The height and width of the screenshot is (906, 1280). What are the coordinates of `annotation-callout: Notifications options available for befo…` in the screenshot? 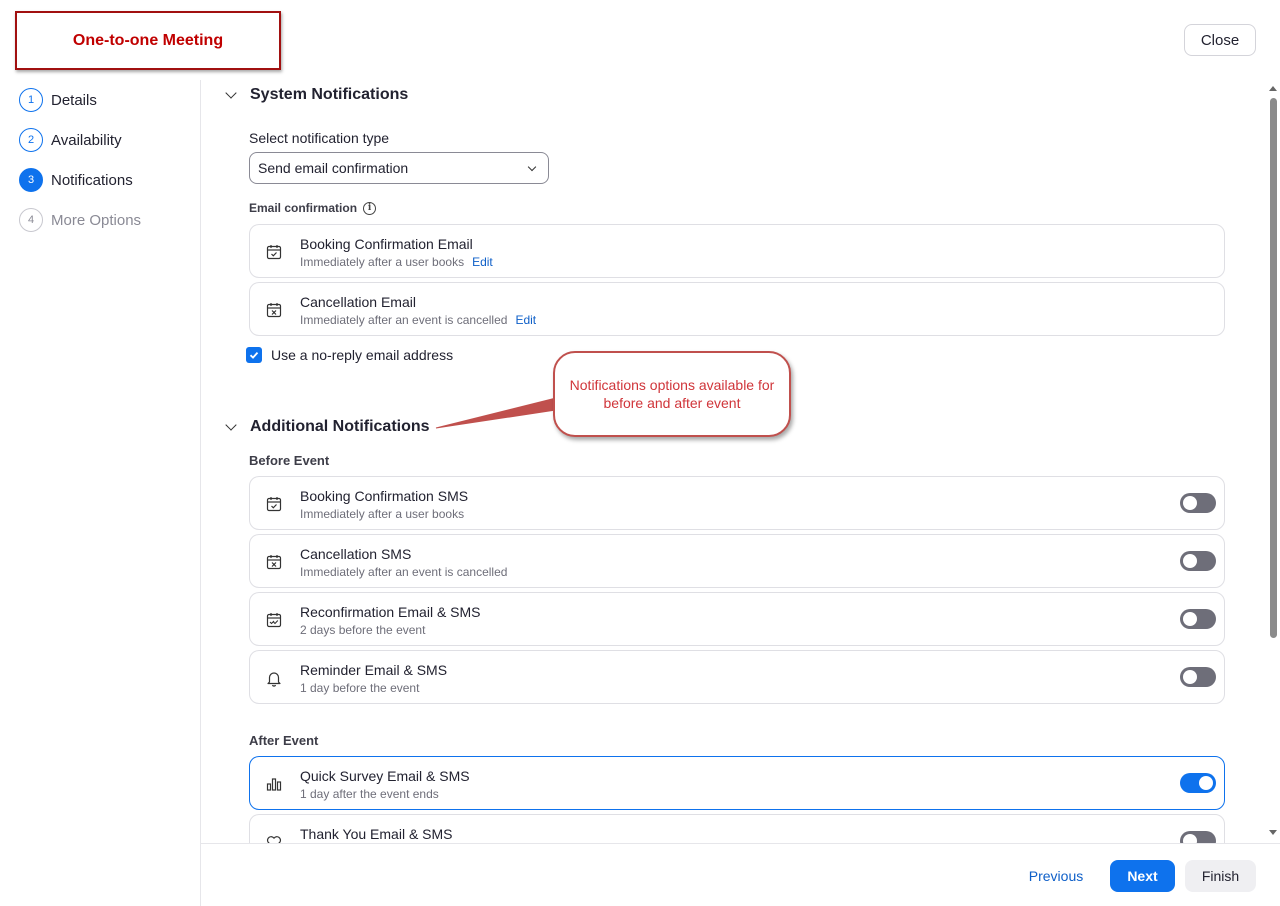 It's located at (672, 394).